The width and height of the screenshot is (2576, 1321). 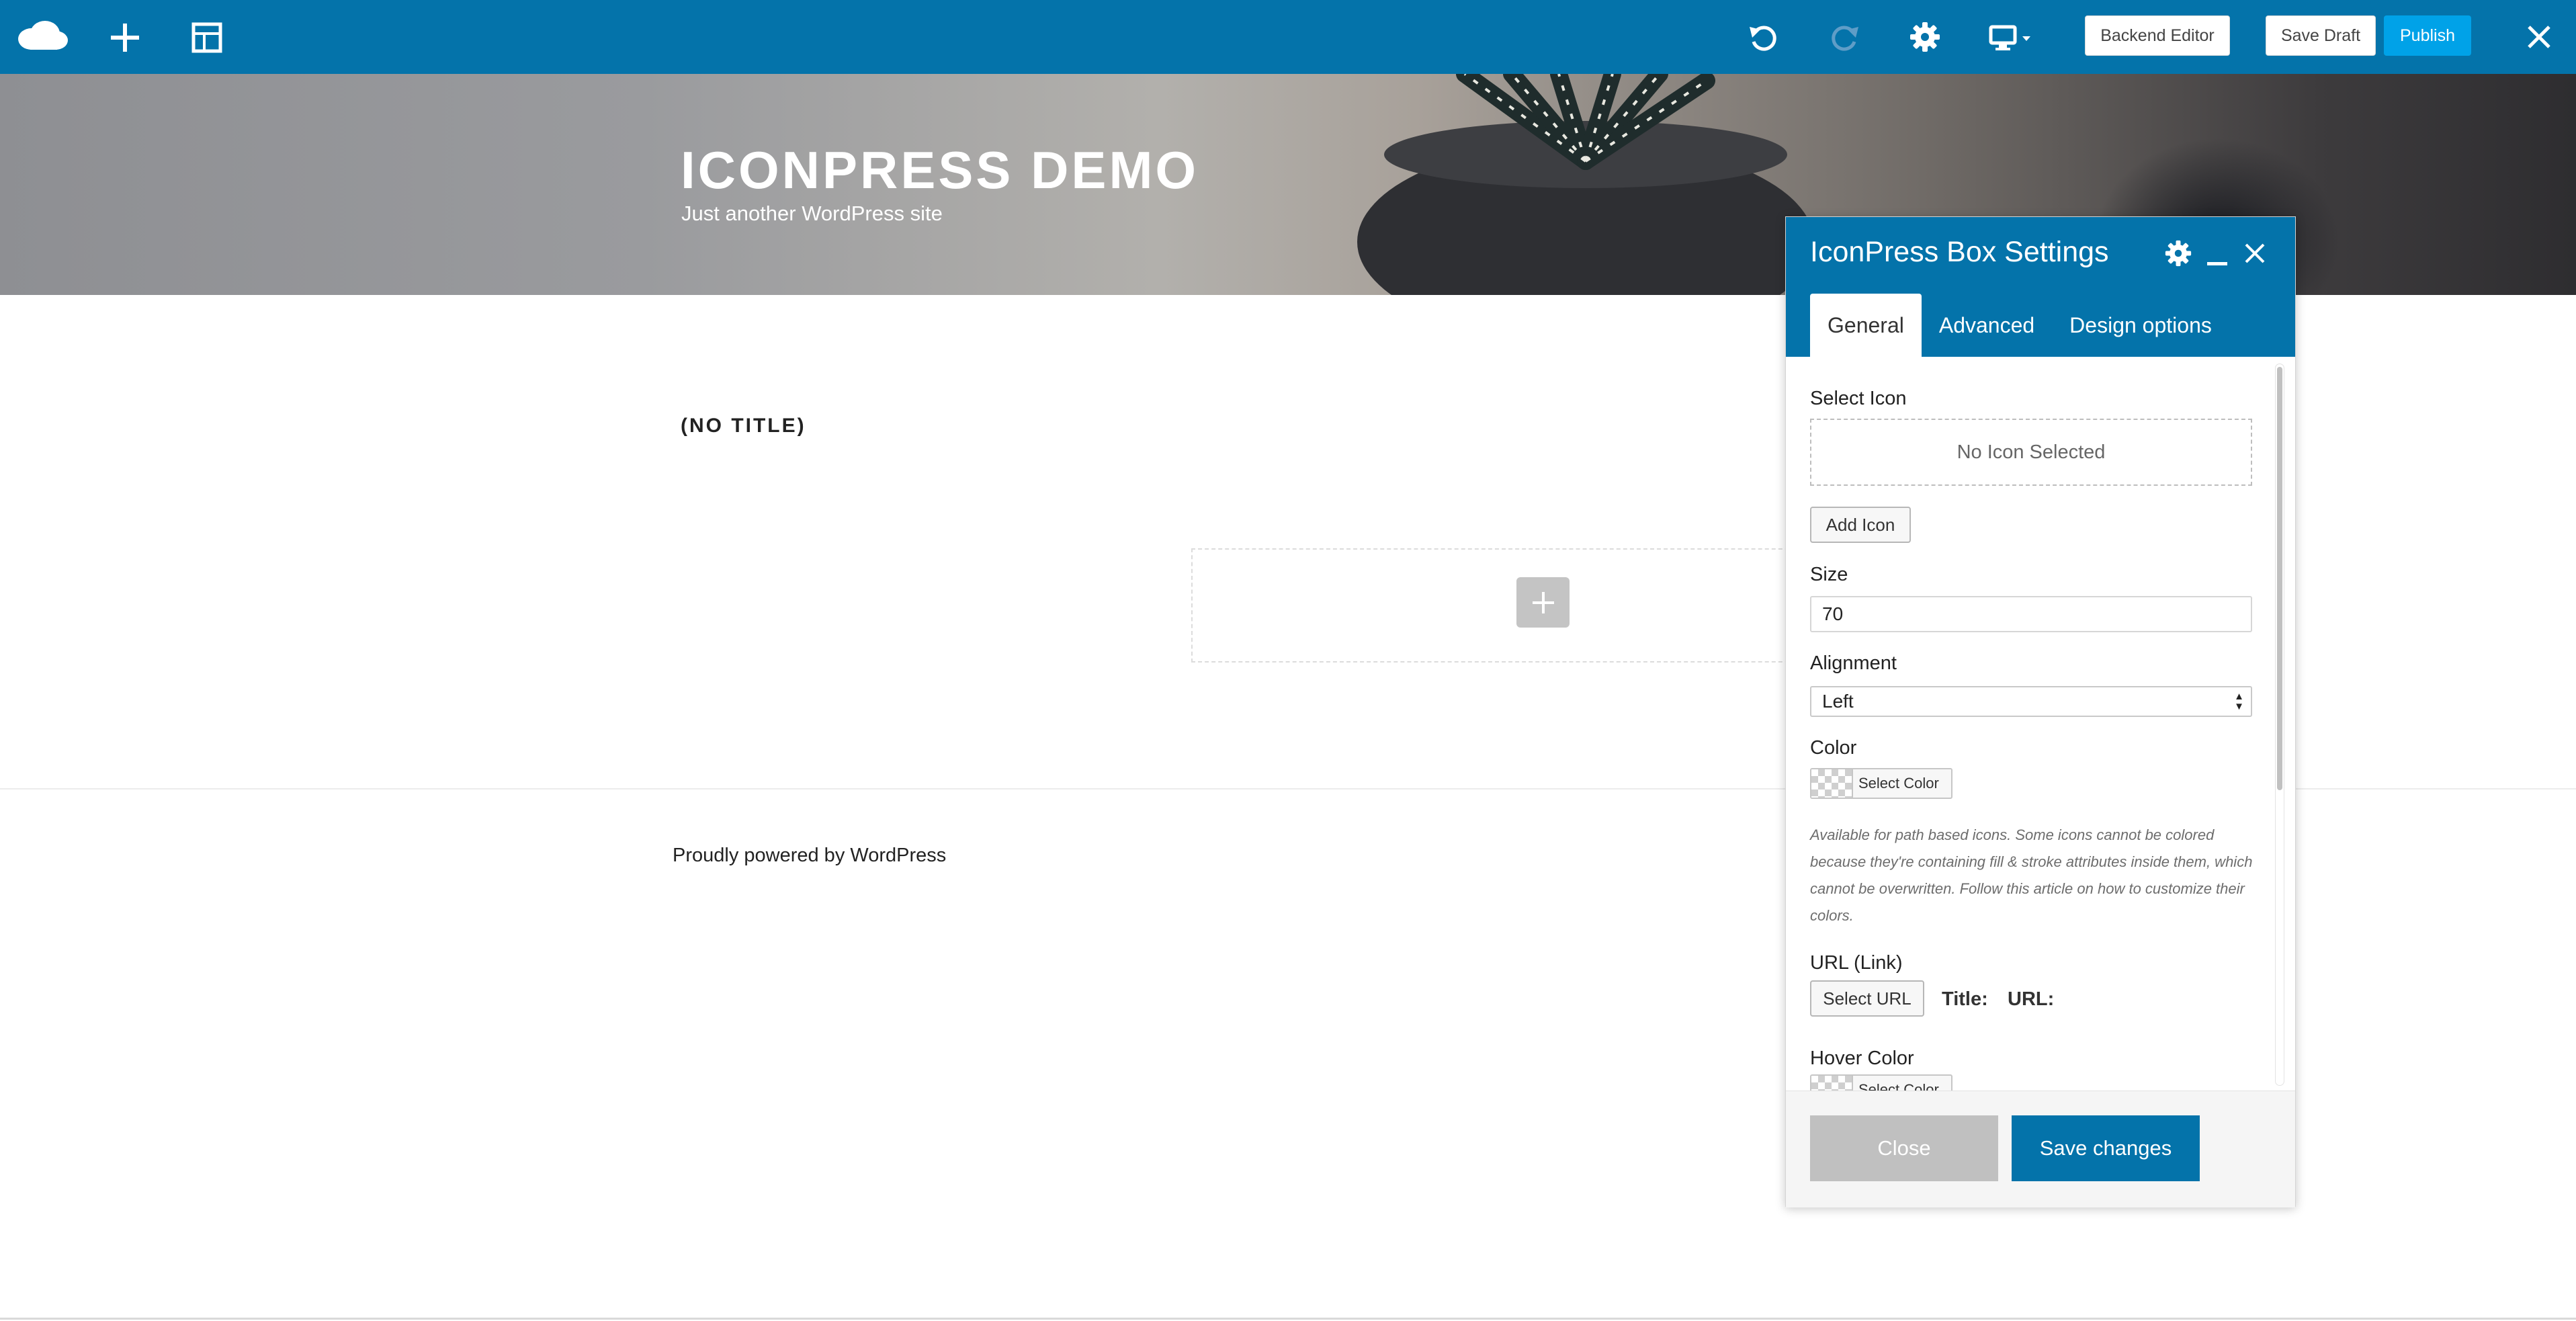 I want to click on box-settings-panel: IconPress Box Settings General Advanced, so click(x=2040, y=711).